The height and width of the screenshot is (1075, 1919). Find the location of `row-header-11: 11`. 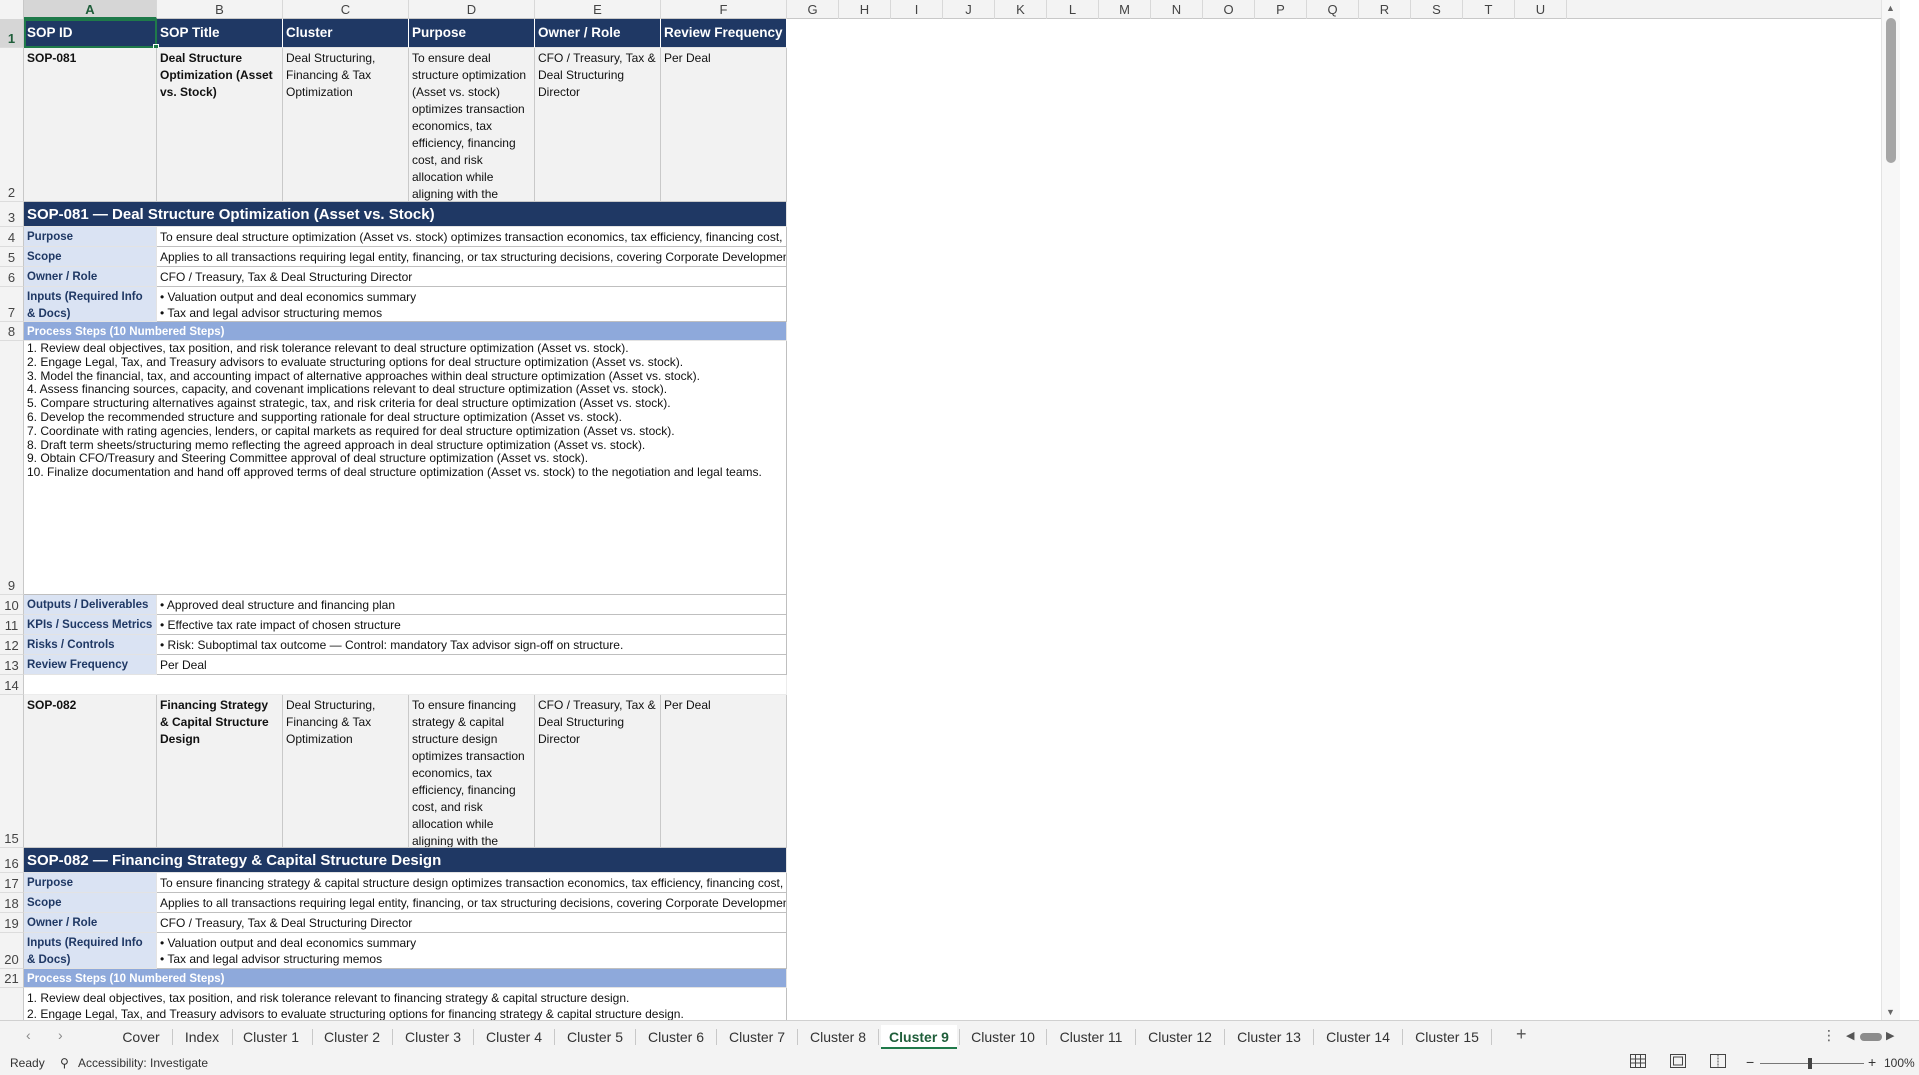

row-header-11: 11 is located at coordinates (12, 625).